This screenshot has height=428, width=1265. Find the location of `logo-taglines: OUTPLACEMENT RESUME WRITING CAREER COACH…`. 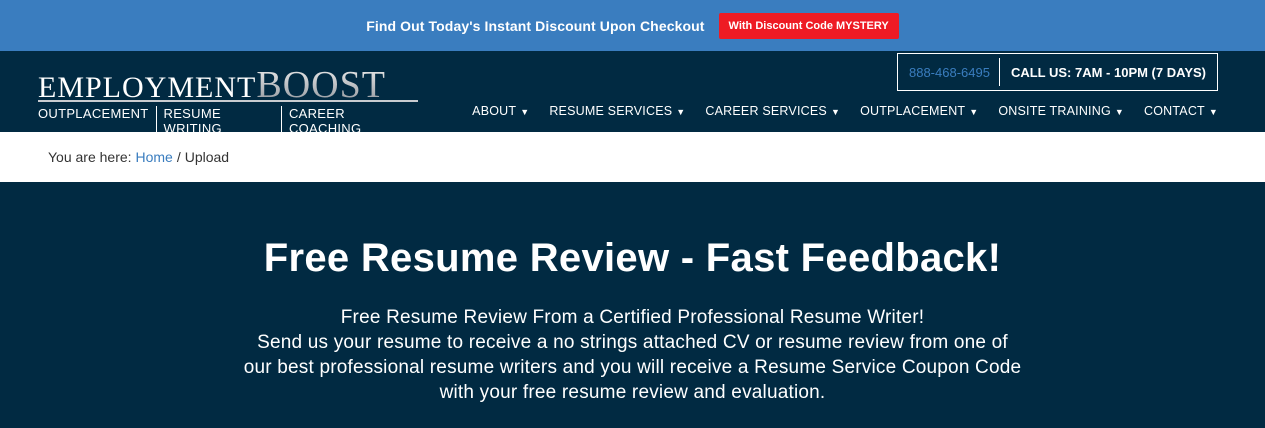

logo-taglines: OUTPLACEMENT RESUME WRITING CAREER COACH… is located at coordinates (228, 121).